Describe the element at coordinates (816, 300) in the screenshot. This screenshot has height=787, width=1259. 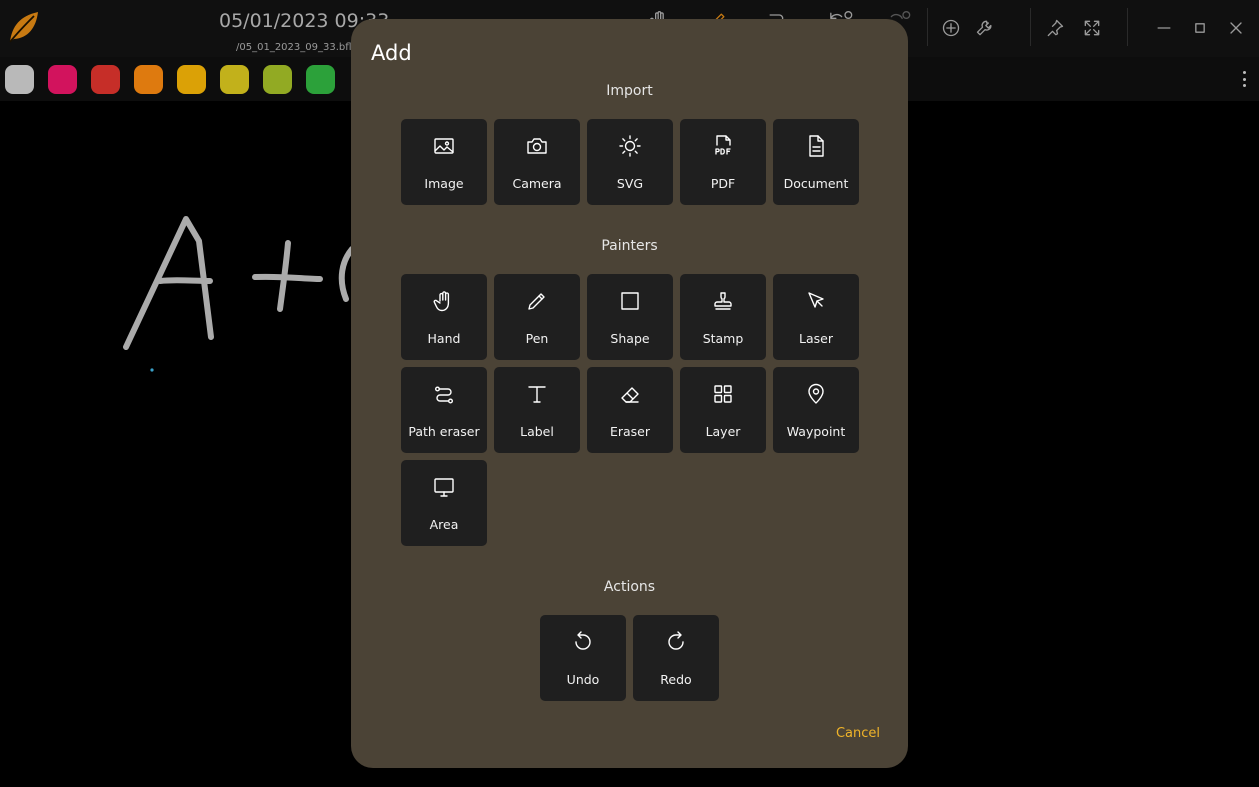
I see `cursor-icon` at that location.